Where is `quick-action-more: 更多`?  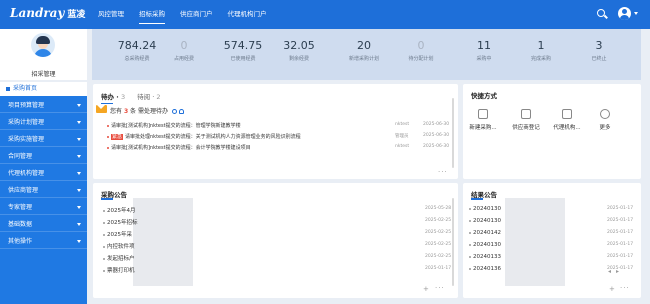
quick-action-more: 更多 is located at coordinates (605, 120).